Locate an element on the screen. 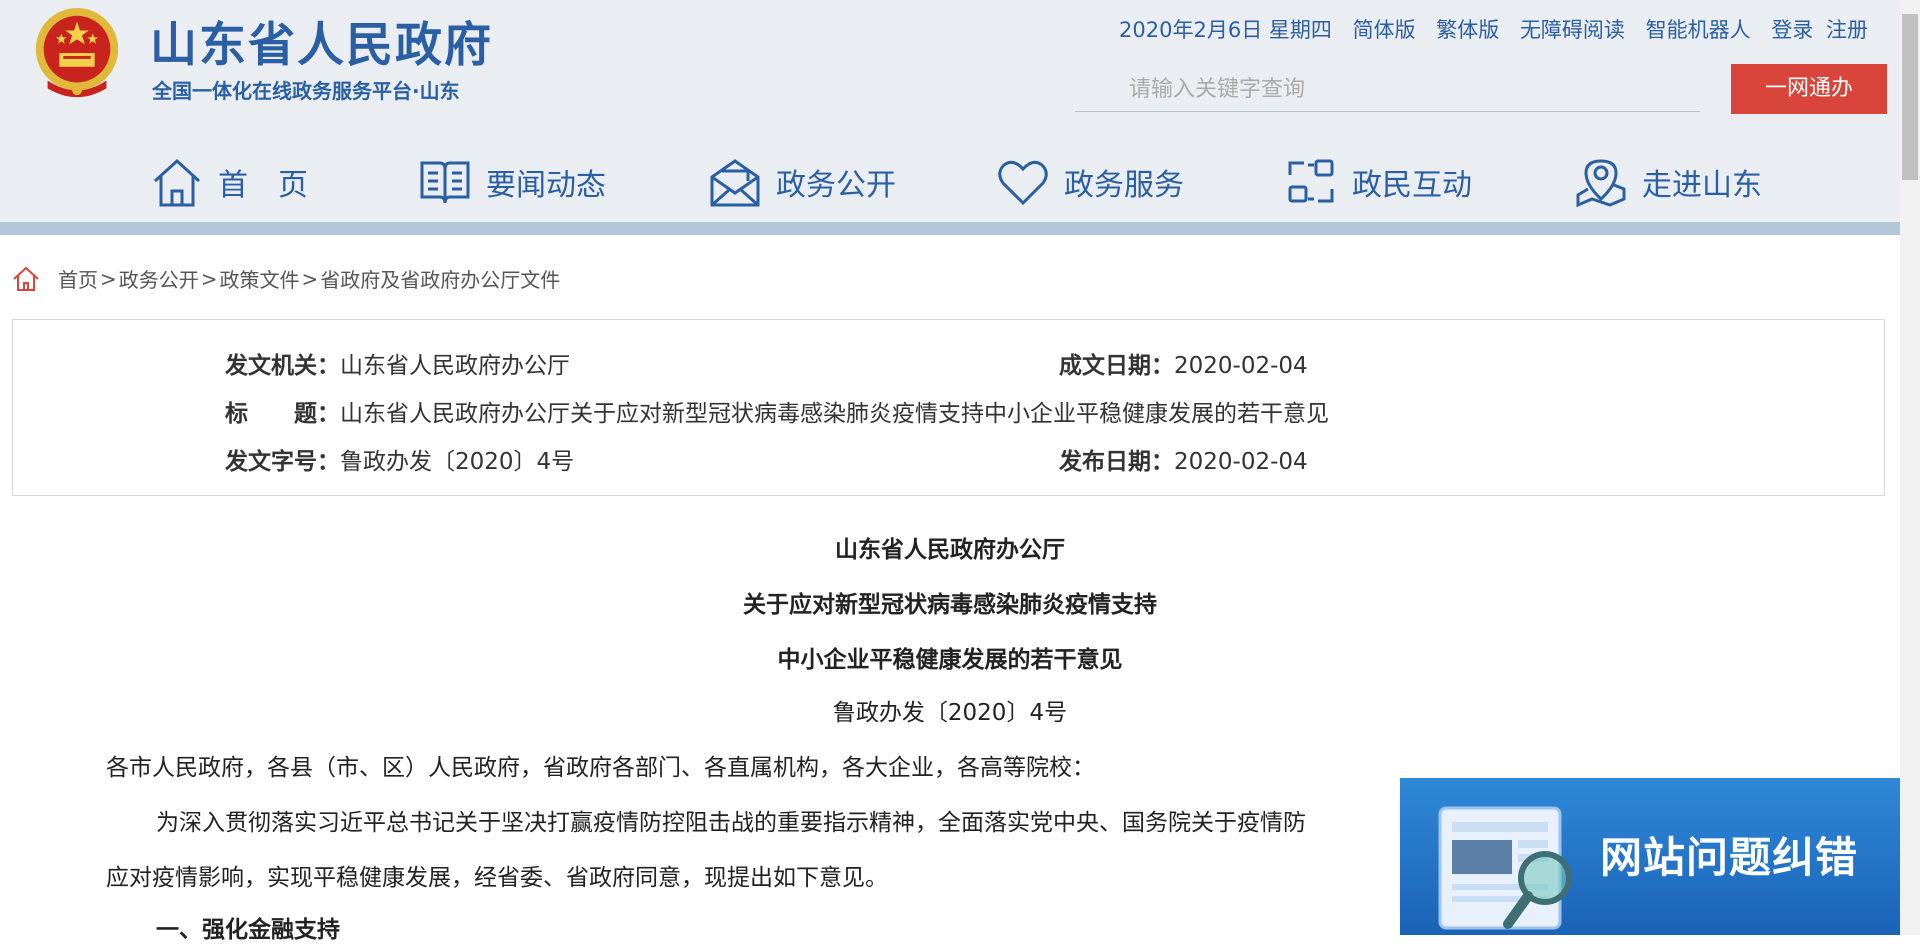  breadcrumb-home: 首页 is located at coordinates (78, 278).